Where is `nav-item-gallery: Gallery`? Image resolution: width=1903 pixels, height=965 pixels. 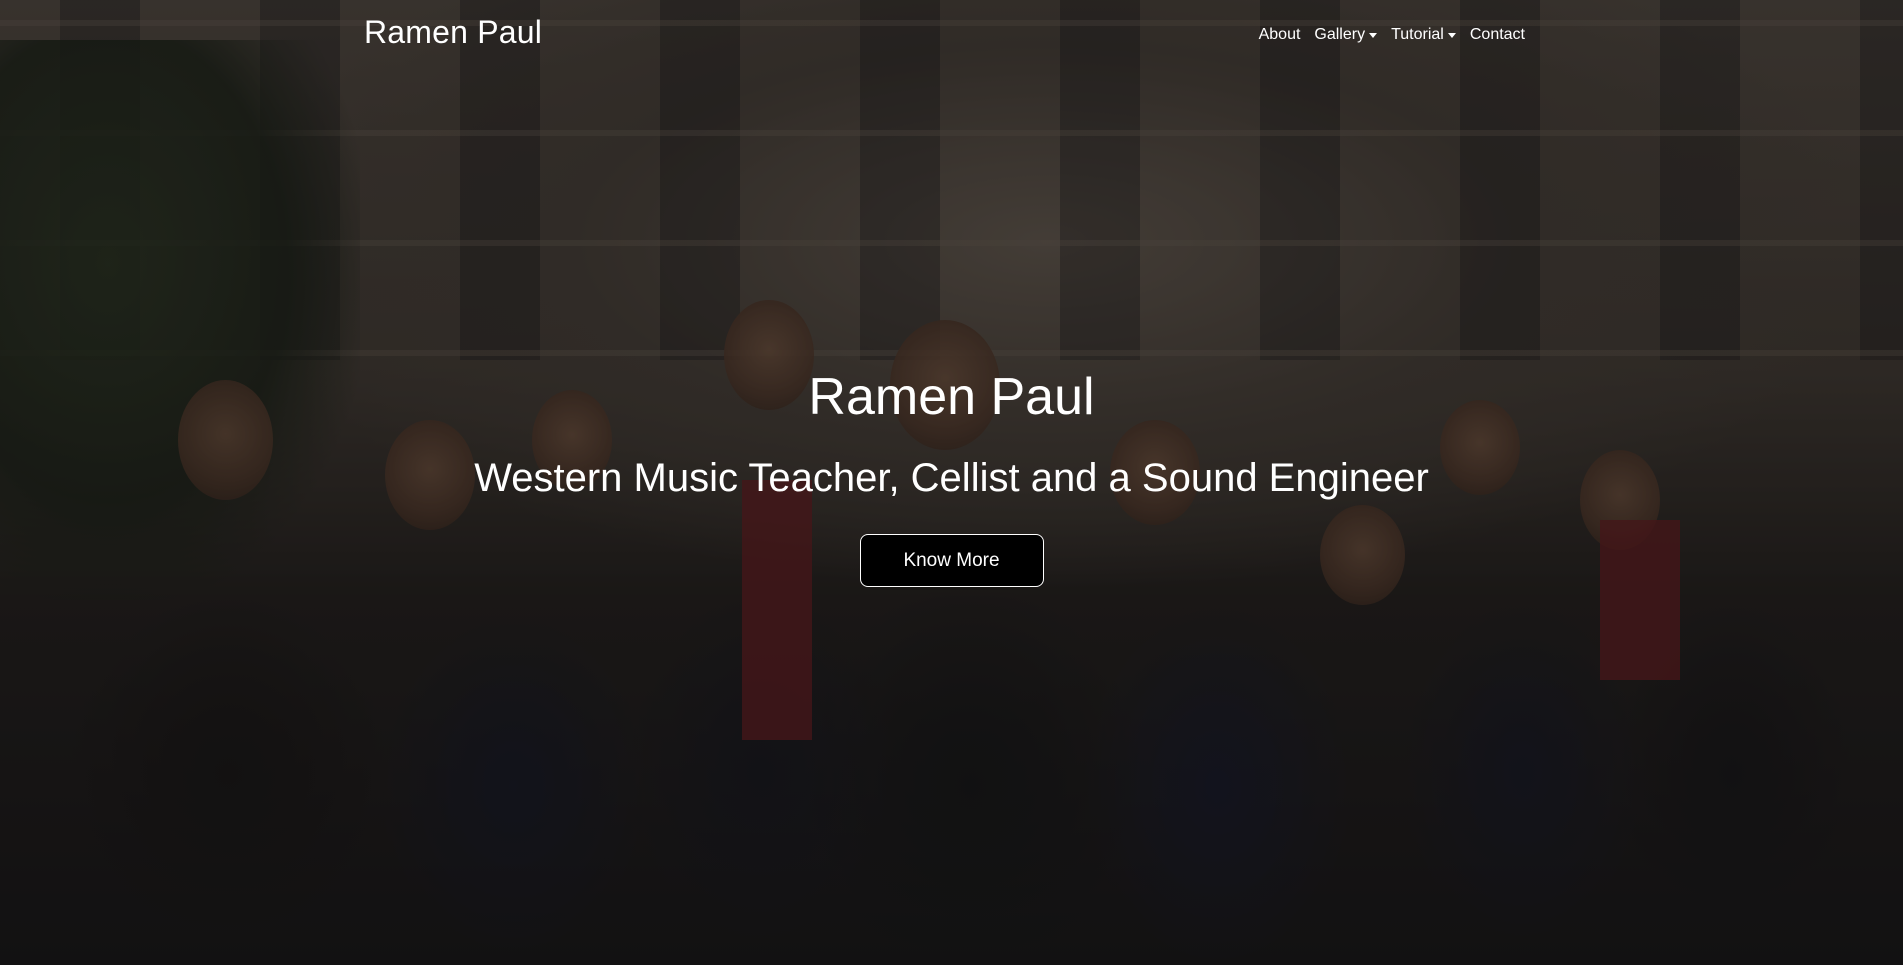 nav-item-gallery: Gallery is located at coordinates (1345, 35).